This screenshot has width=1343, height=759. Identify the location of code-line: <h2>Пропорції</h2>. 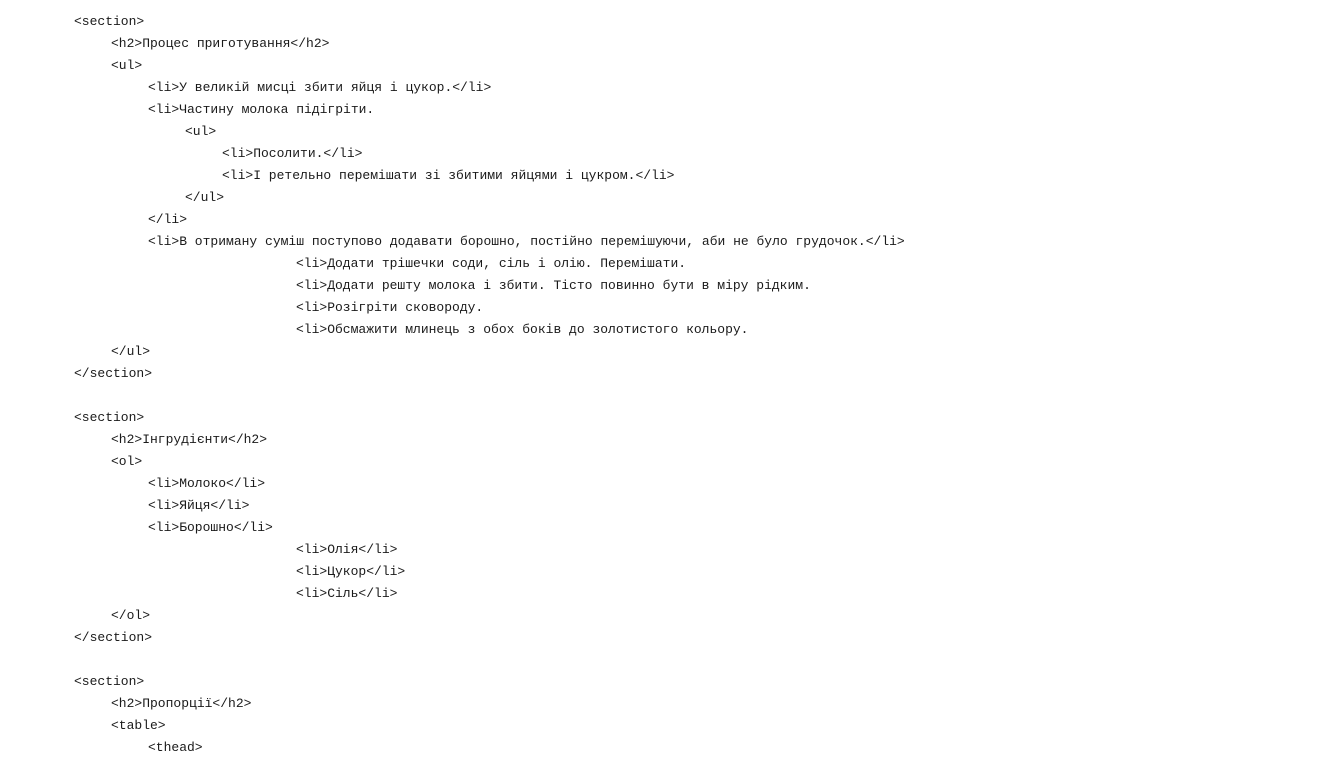
(671, 704).